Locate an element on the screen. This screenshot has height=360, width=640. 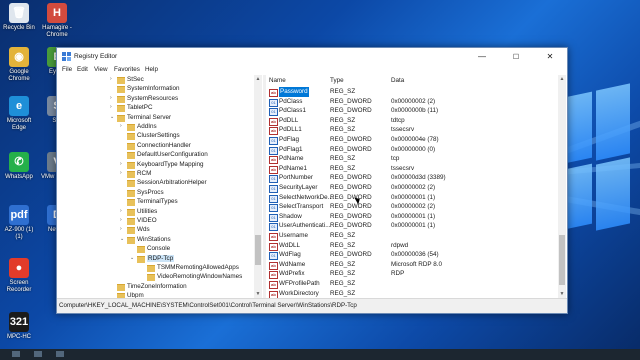
tree-node: DefaultUserConfiguration is located at coordinates (164, 155).